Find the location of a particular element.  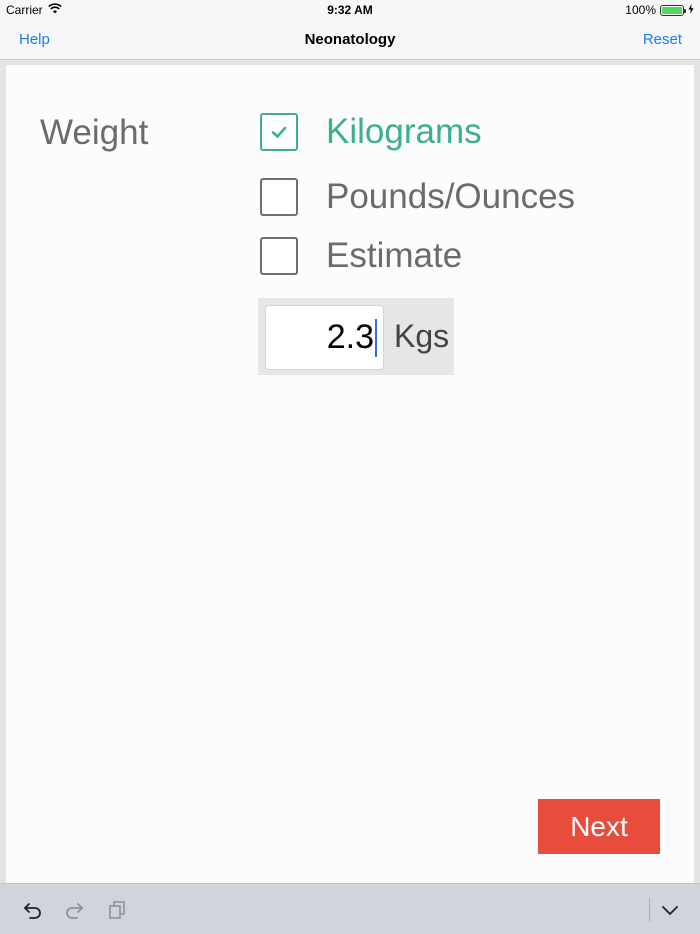

weight-input-group: 2.3 Kgs is located at coordinates (356, 336).